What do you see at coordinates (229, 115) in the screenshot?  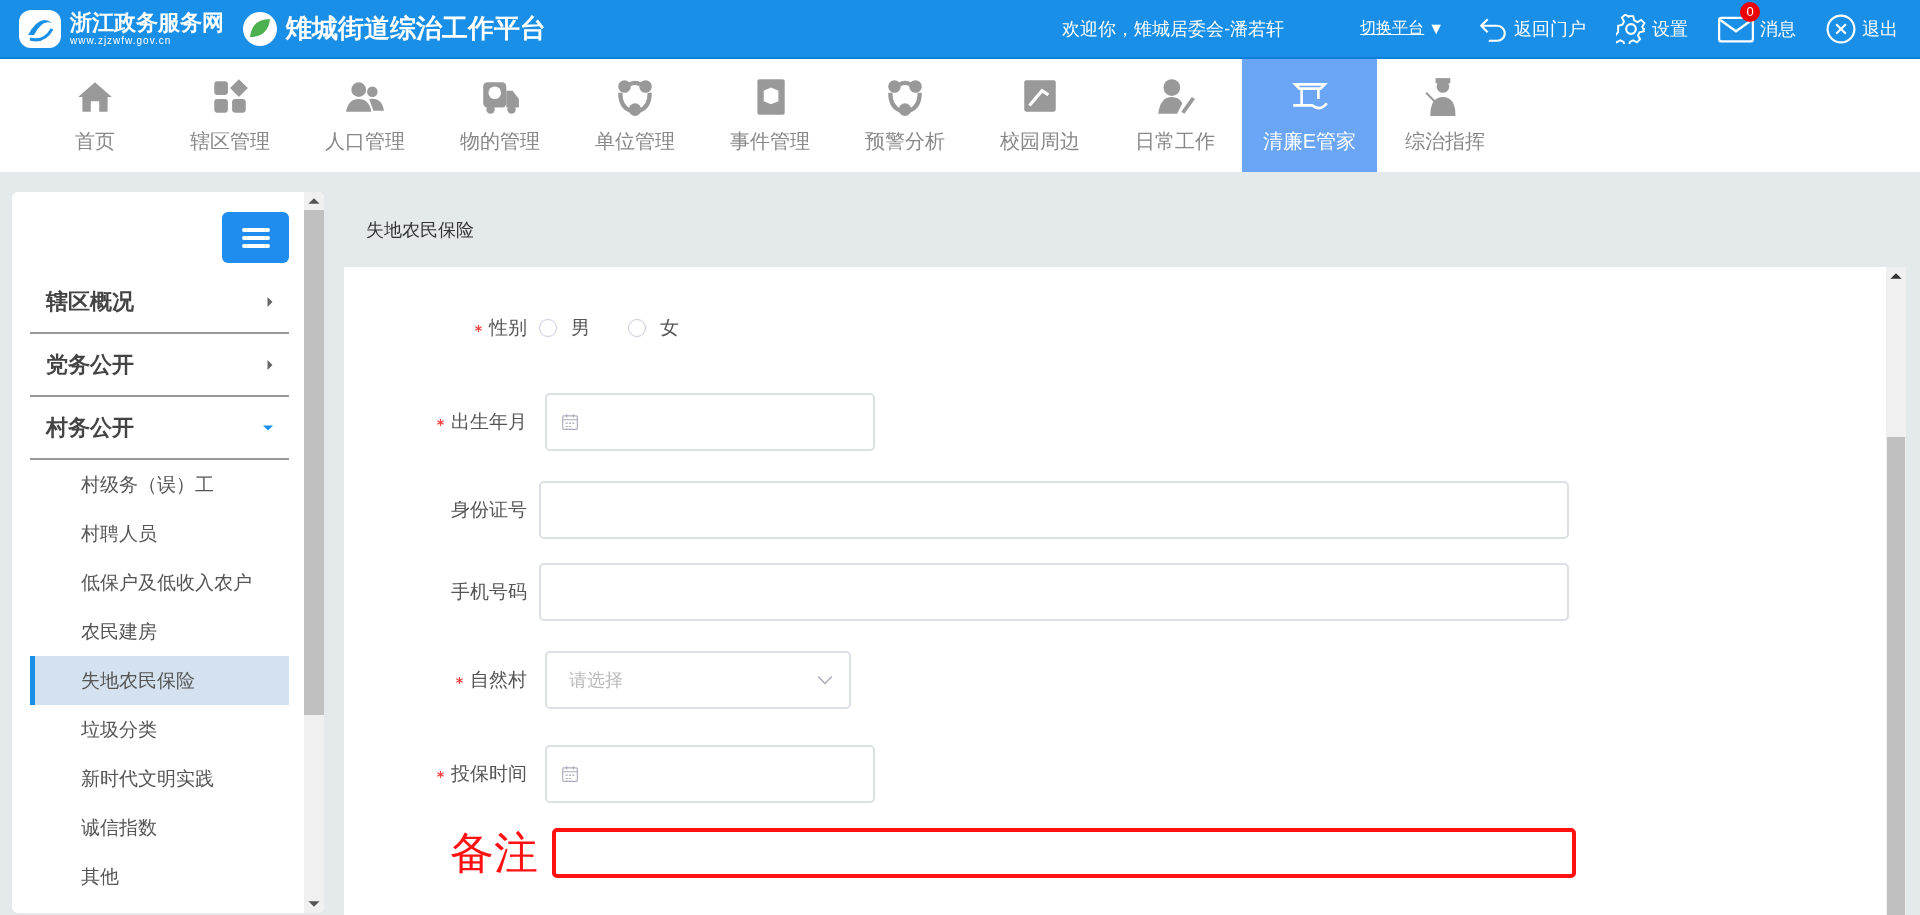 I see `nav-tab: 辖区管理` at bounding box center [229, 115].